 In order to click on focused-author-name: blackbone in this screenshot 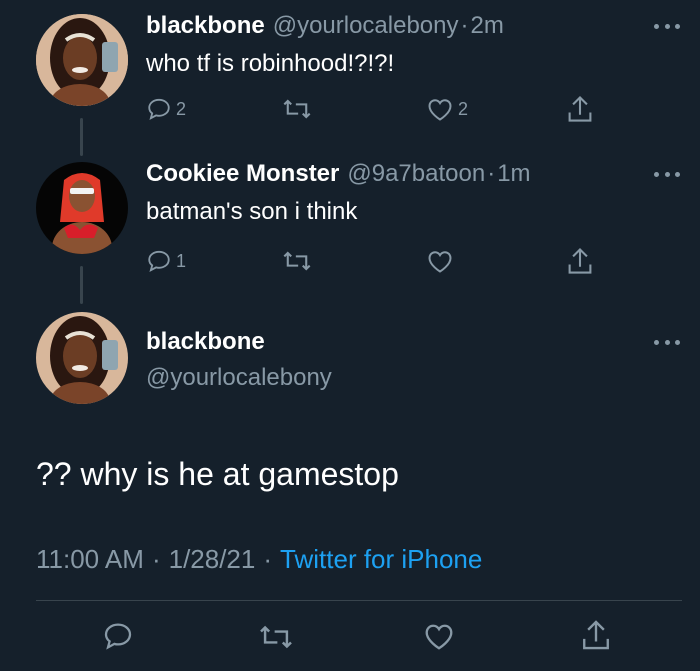, I will do `click(205, 342)`.